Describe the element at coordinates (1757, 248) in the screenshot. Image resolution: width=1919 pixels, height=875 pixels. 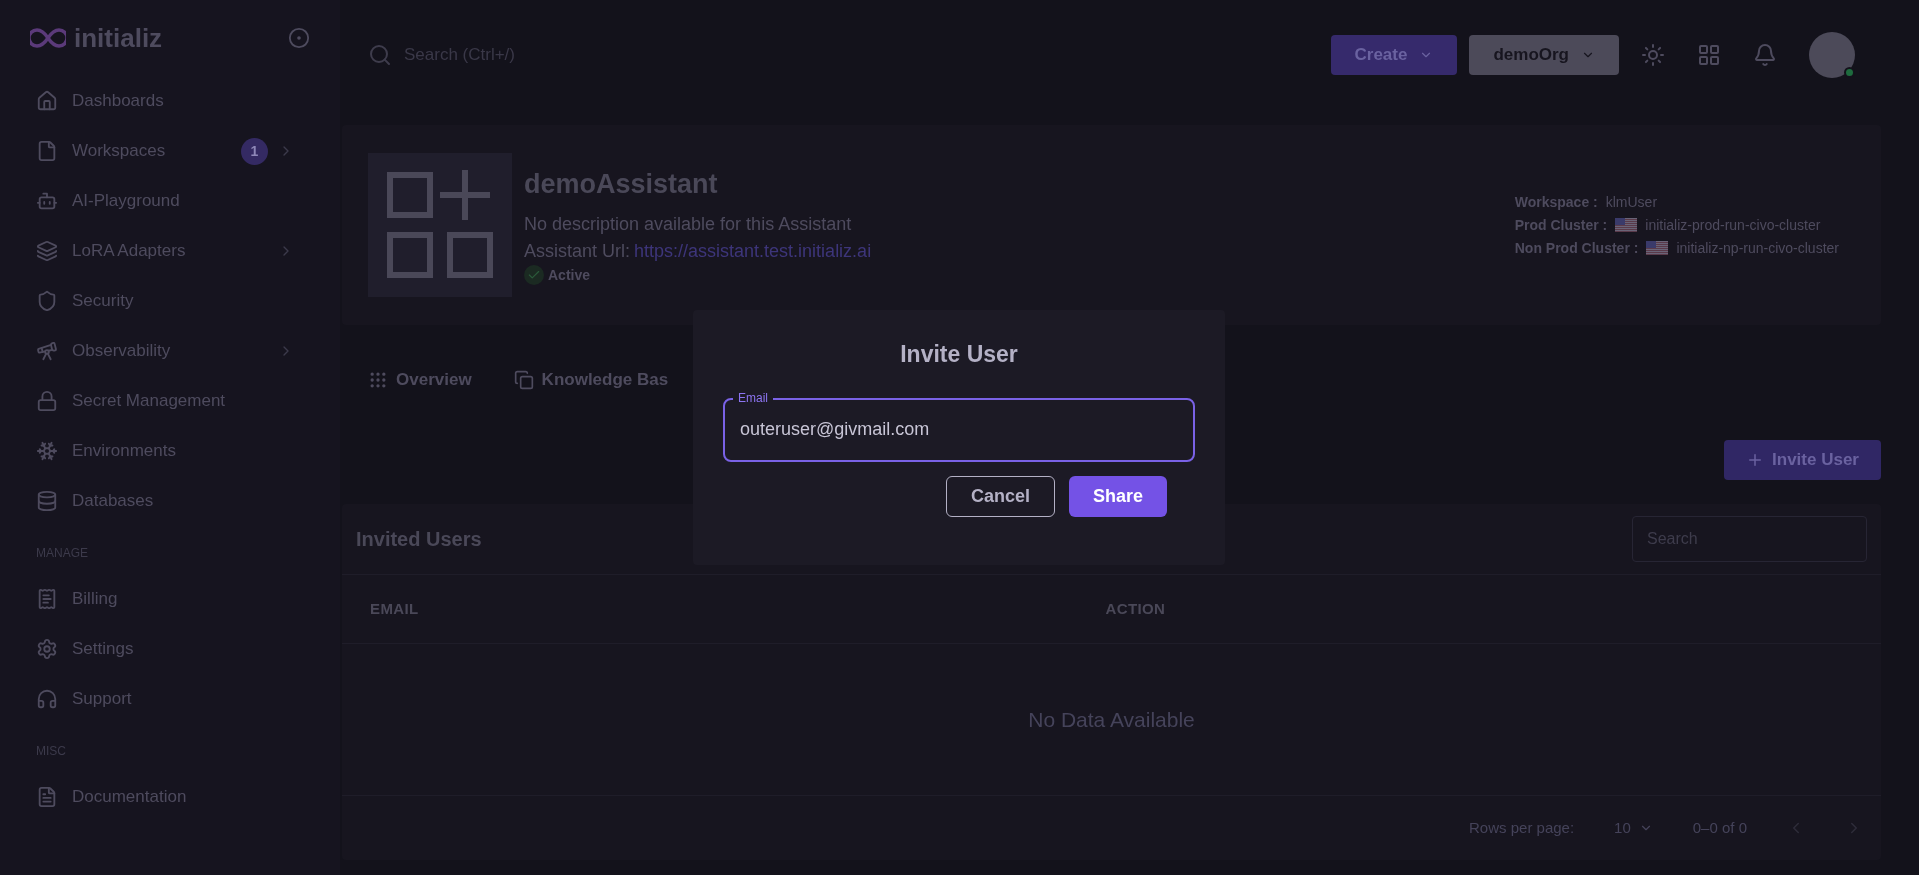
I see `meta-value: initializ-np-run-civo-cluster` at that location.